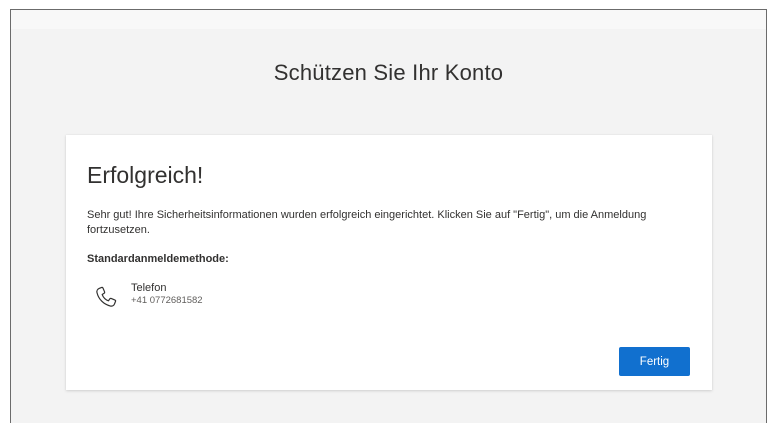 This screenshot has height=423, width=769. I want to click on method-text: Telefon +41 0772681582, so click(167, 294).